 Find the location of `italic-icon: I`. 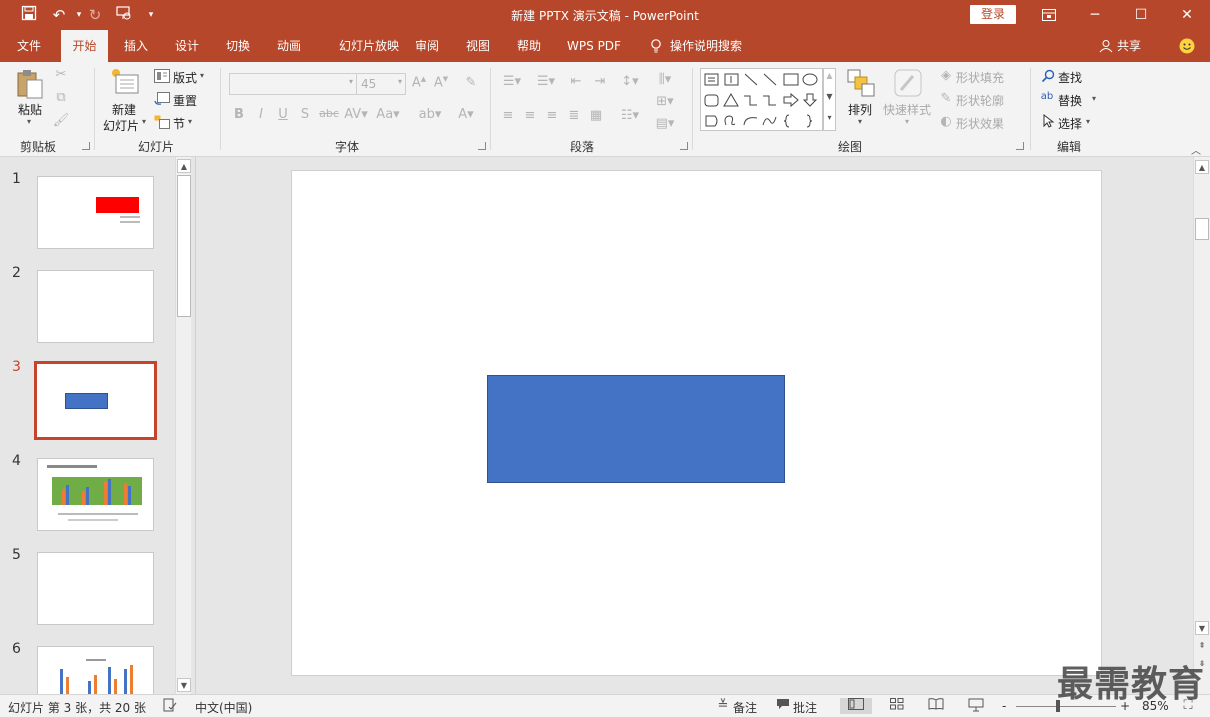

italic-icon: I is located at coordinates (261, 114).